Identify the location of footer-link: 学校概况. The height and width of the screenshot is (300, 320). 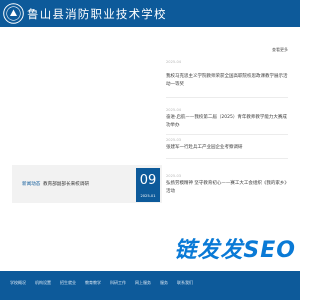
(18, 283).